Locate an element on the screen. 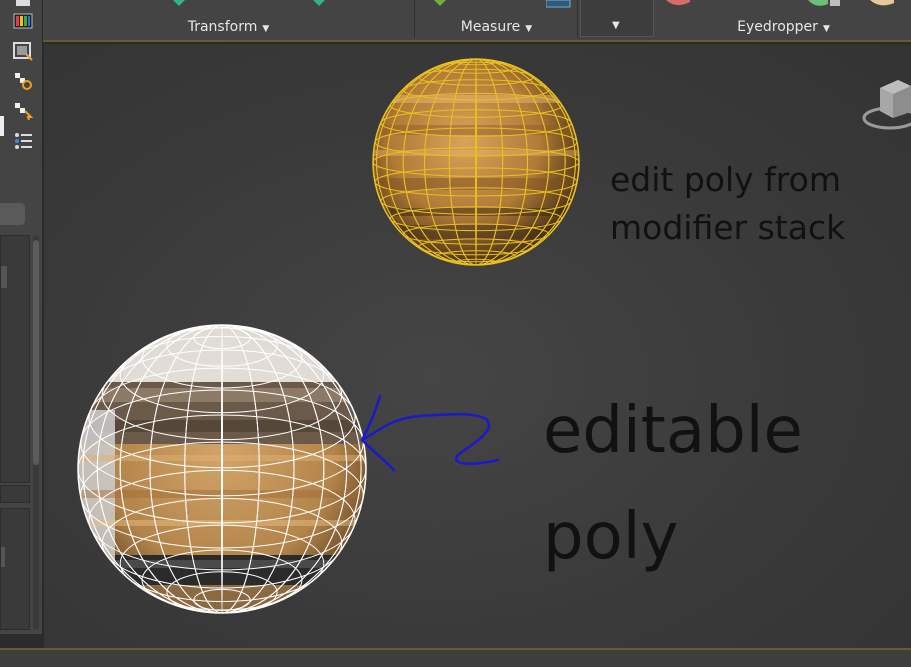 This screenshot has height=667, width=911. bottom-status-bar is located at coordinates (455, 657).